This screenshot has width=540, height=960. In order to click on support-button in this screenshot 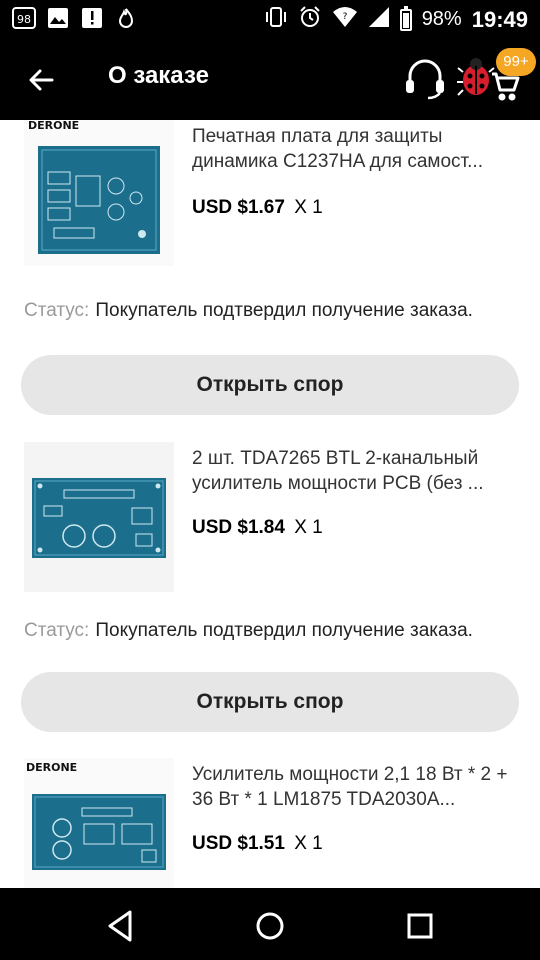, I will do `click(425, 79)`.